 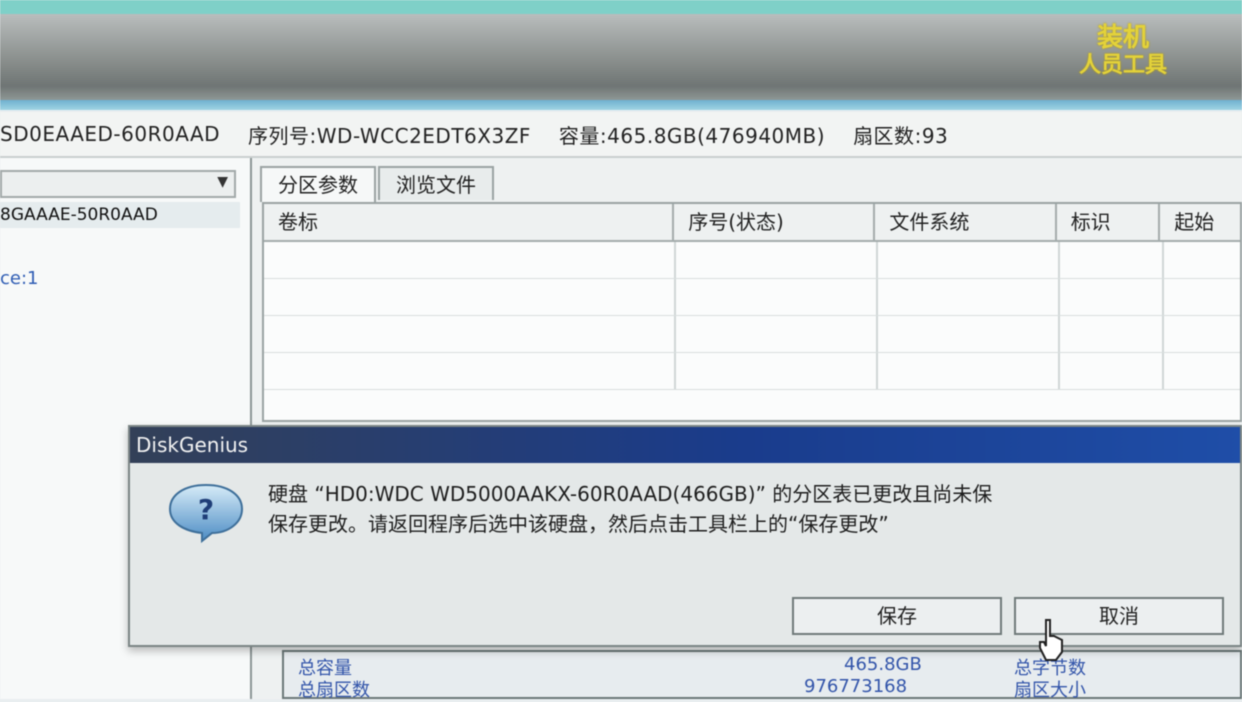 What do you see at coordinates (579, 135) in the screenshot?
I see `capacity-label: 容量` at bounding box center [579, 135].